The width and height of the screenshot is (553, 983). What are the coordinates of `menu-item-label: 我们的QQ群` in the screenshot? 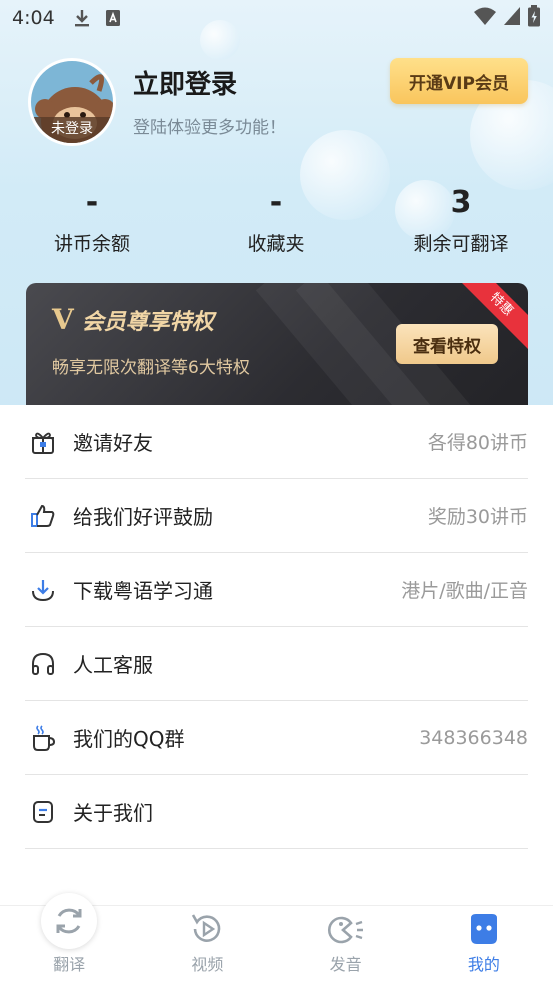 It's located at (129, 739).